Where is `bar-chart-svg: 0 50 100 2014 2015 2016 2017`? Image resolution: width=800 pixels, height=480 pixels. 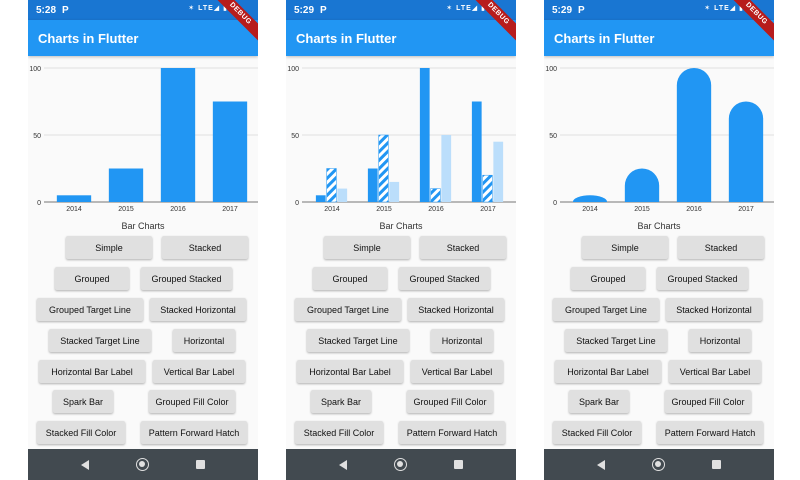 bar-chart-svg: 0 50 100 2014 2015 2016 2017 is located at coordinates (143, 139).